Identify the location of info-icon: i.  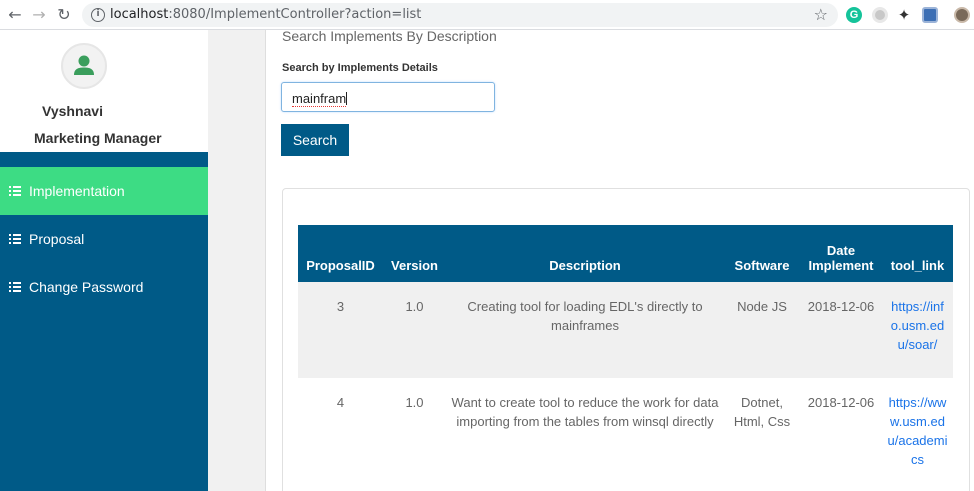
(98, 15).